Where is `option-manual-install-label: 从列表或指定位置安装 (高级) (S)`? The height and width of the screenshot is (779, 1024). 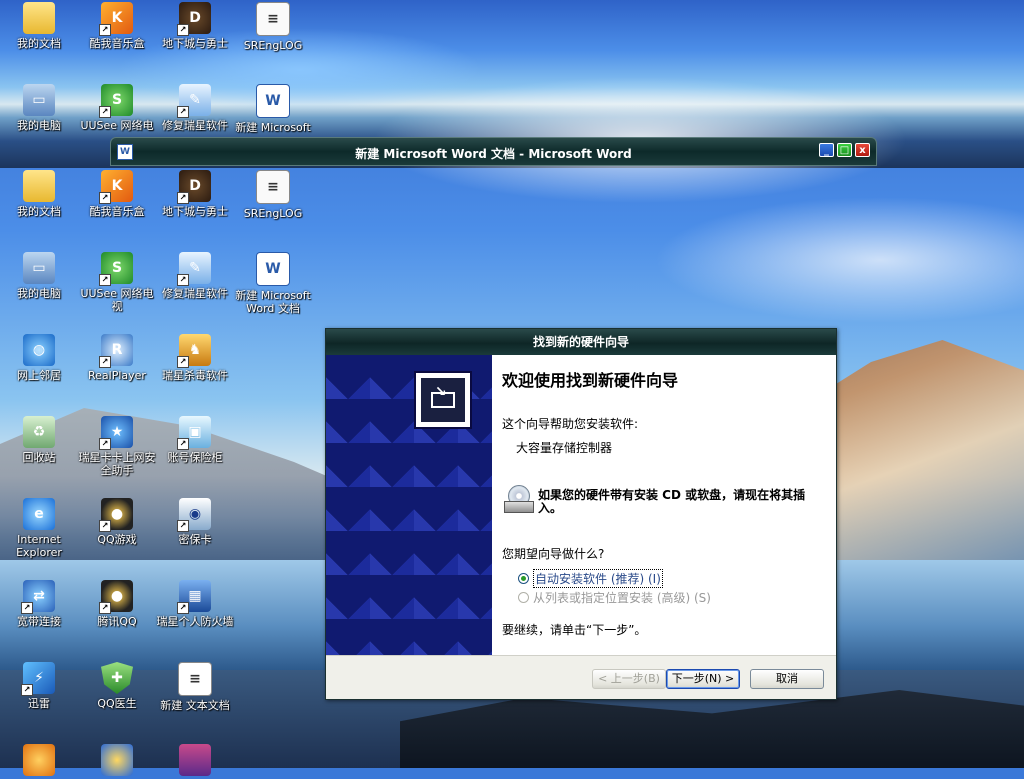
option-manual-install-label: 从列表或指定位置安装 (高级) (S) is located at coordinates (622, 597).